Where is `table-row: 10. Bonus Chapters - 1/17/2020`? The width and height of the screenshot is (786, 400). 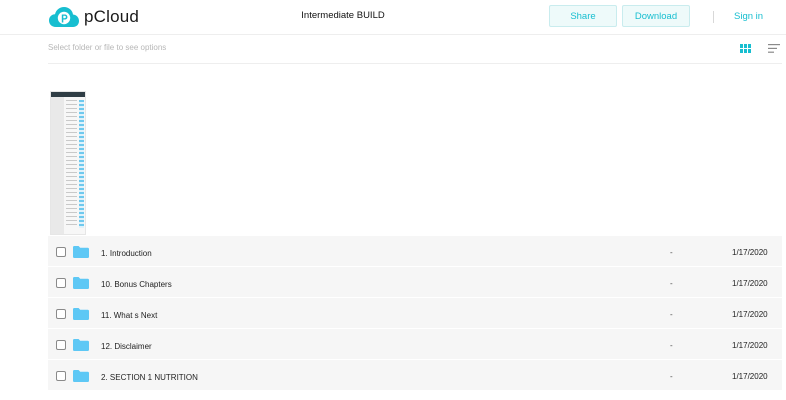 table-row: 10. Bonus Chapters - 1/17/2020 is located at coordinates (415, 282).